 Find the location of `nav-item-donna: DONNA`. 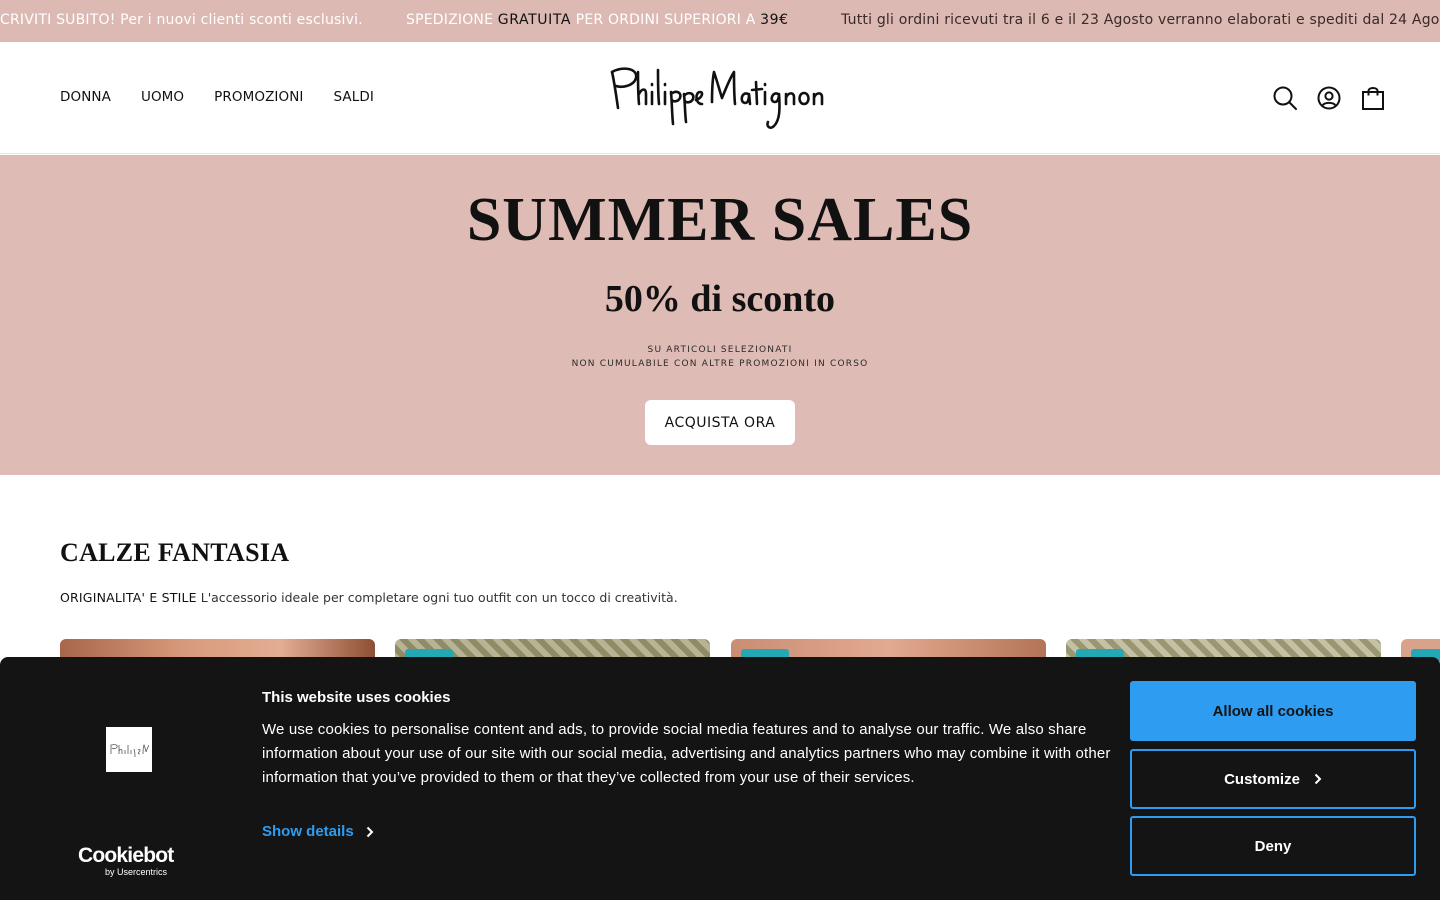

nav-item-donna: DONNA is located at coordinates (85, 97).